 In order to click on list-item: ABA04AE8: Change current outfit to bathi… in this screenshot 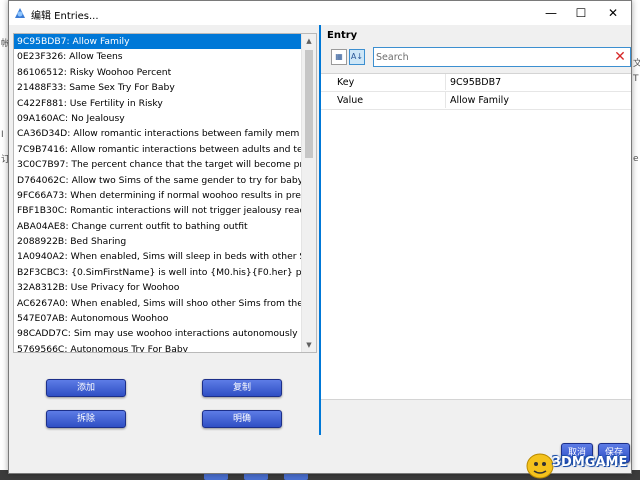, I will do `click(158, 226)`.